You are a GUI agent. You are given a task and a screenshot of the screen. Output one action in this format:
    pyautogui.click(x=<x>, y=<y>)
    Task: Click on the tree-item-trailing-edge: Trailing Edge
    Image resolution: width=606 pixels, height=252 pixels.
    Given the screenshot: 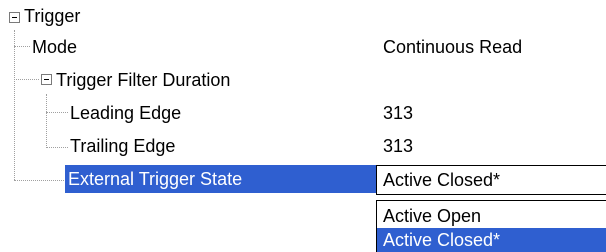 What is the action you would take?
    pyautogui.click(x=122, y=146)
    